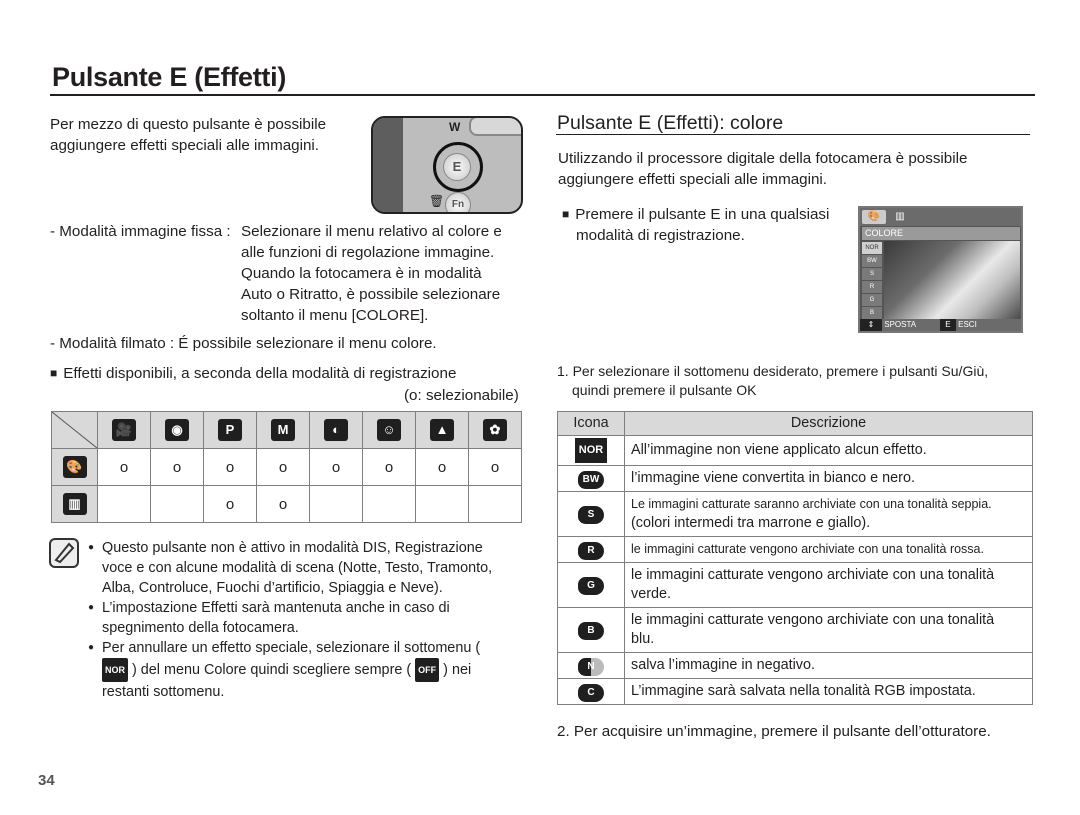 This screenshot has width=1080, height=815. I want to click on custom-rgb-icon: C, so click(591, 692).